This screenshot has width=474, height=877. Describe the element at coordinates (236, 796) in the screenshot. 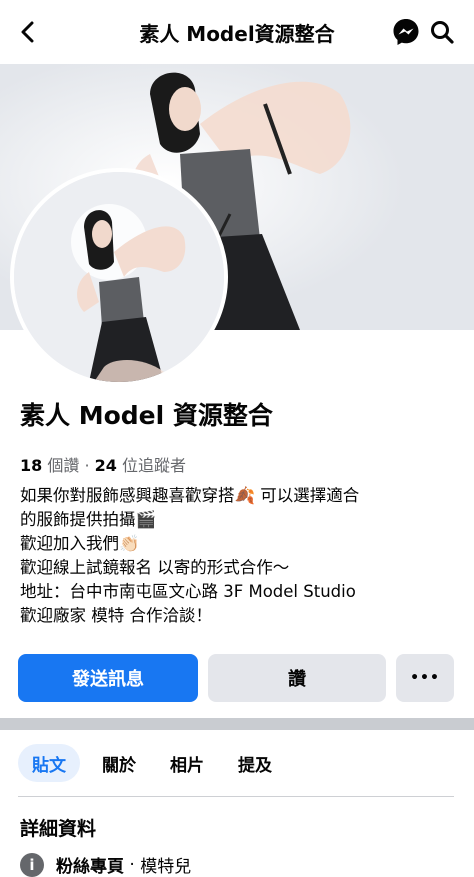

I see `tabs-divider` at that location.